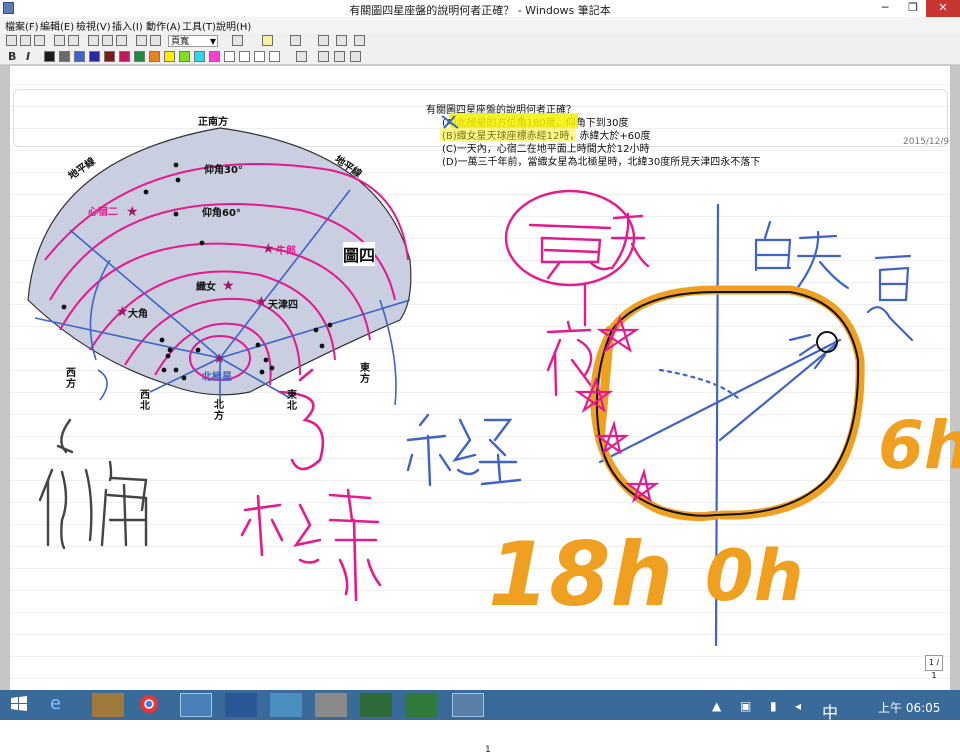 The image size is (960, 755). What do you see at coordinates (221, 213) in the screenshot?
I see `label-altitude-60: 仰角60°` at bounding box center [221, 213].